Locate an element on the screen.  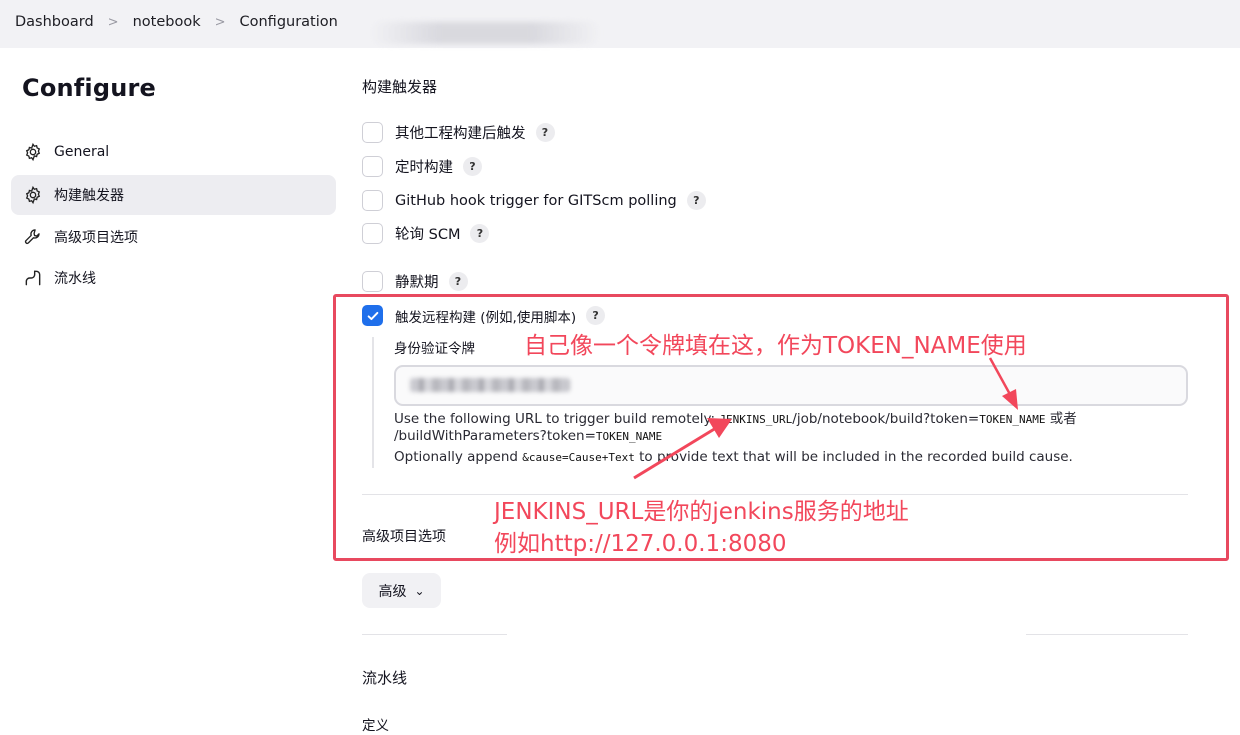
trigger-option-label: 其他工程构建后触发 is located at coordinates (460, 132).